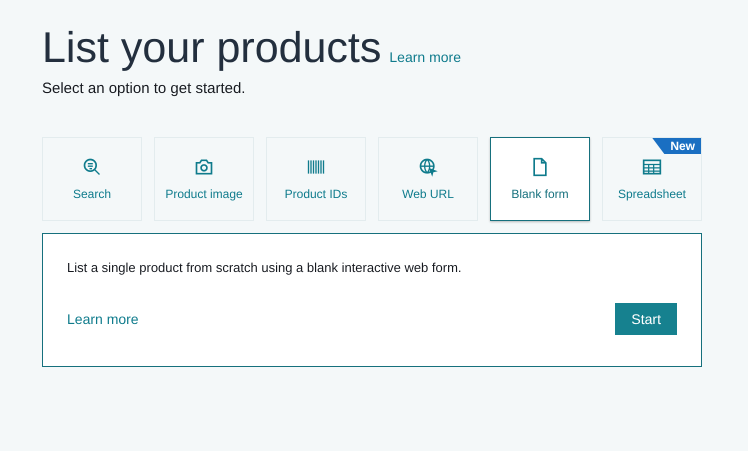 The width and height of the screenshot is (748, 451). I want to click on page-title: List your products, so click(212, 48).